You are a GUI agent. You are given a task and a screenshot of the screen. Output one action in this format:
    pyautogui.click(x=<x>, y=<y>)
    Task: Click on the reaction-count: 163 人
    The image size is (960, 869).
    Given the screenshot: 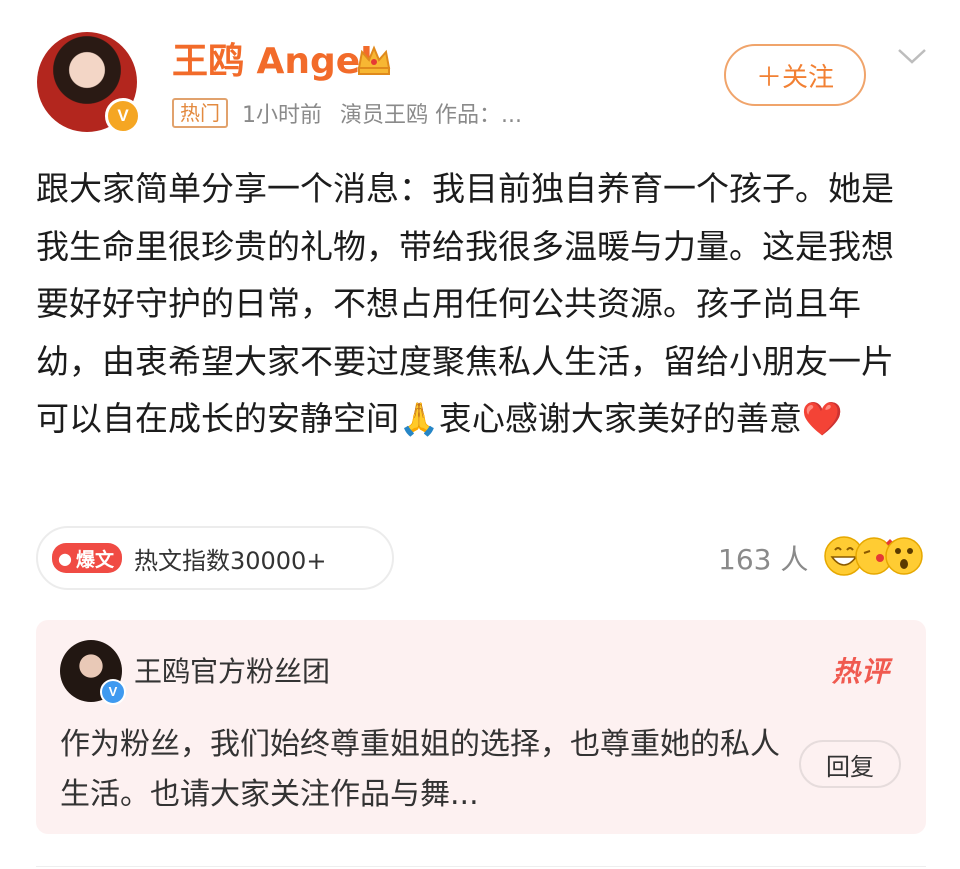 What is the action you would take?
    pyautogui.click(x=763, y=558)
    